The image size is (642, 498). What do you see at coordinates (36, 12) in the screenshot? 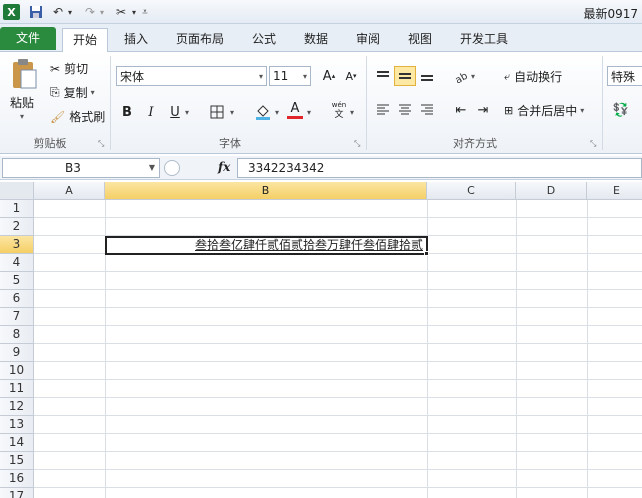
I see `save-icon` at bounding box center [36, 12].